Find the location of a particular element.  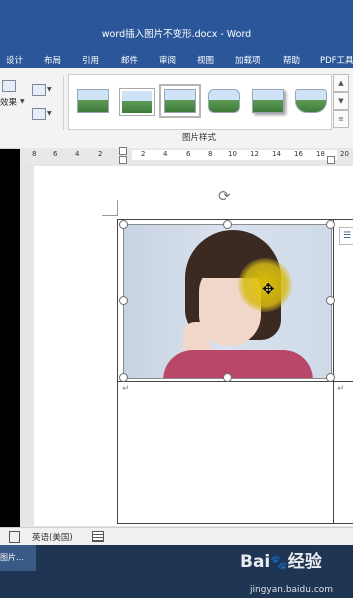

resize-handle-bottom-left is located at coordinates (123, 377).